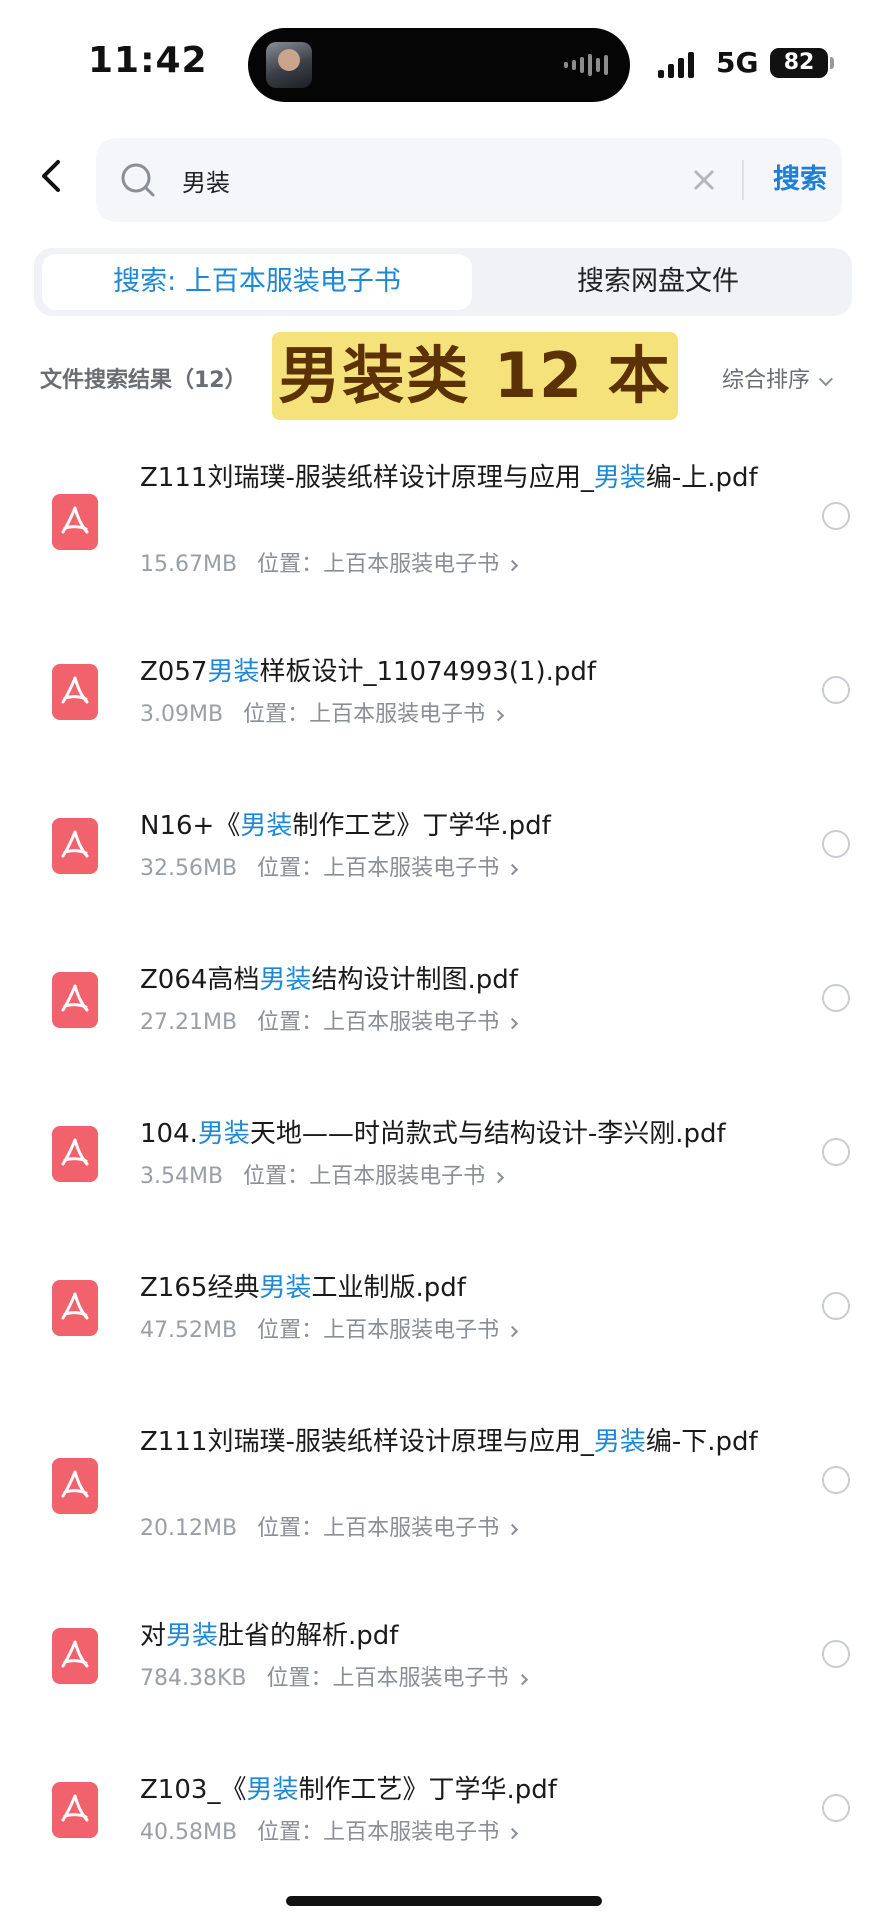  What do you see at coordinates (308, 1636) in the screenshot?
I see `file-name-suffix: 肚省的解析.pdf` at bounding box center [308, 1636].